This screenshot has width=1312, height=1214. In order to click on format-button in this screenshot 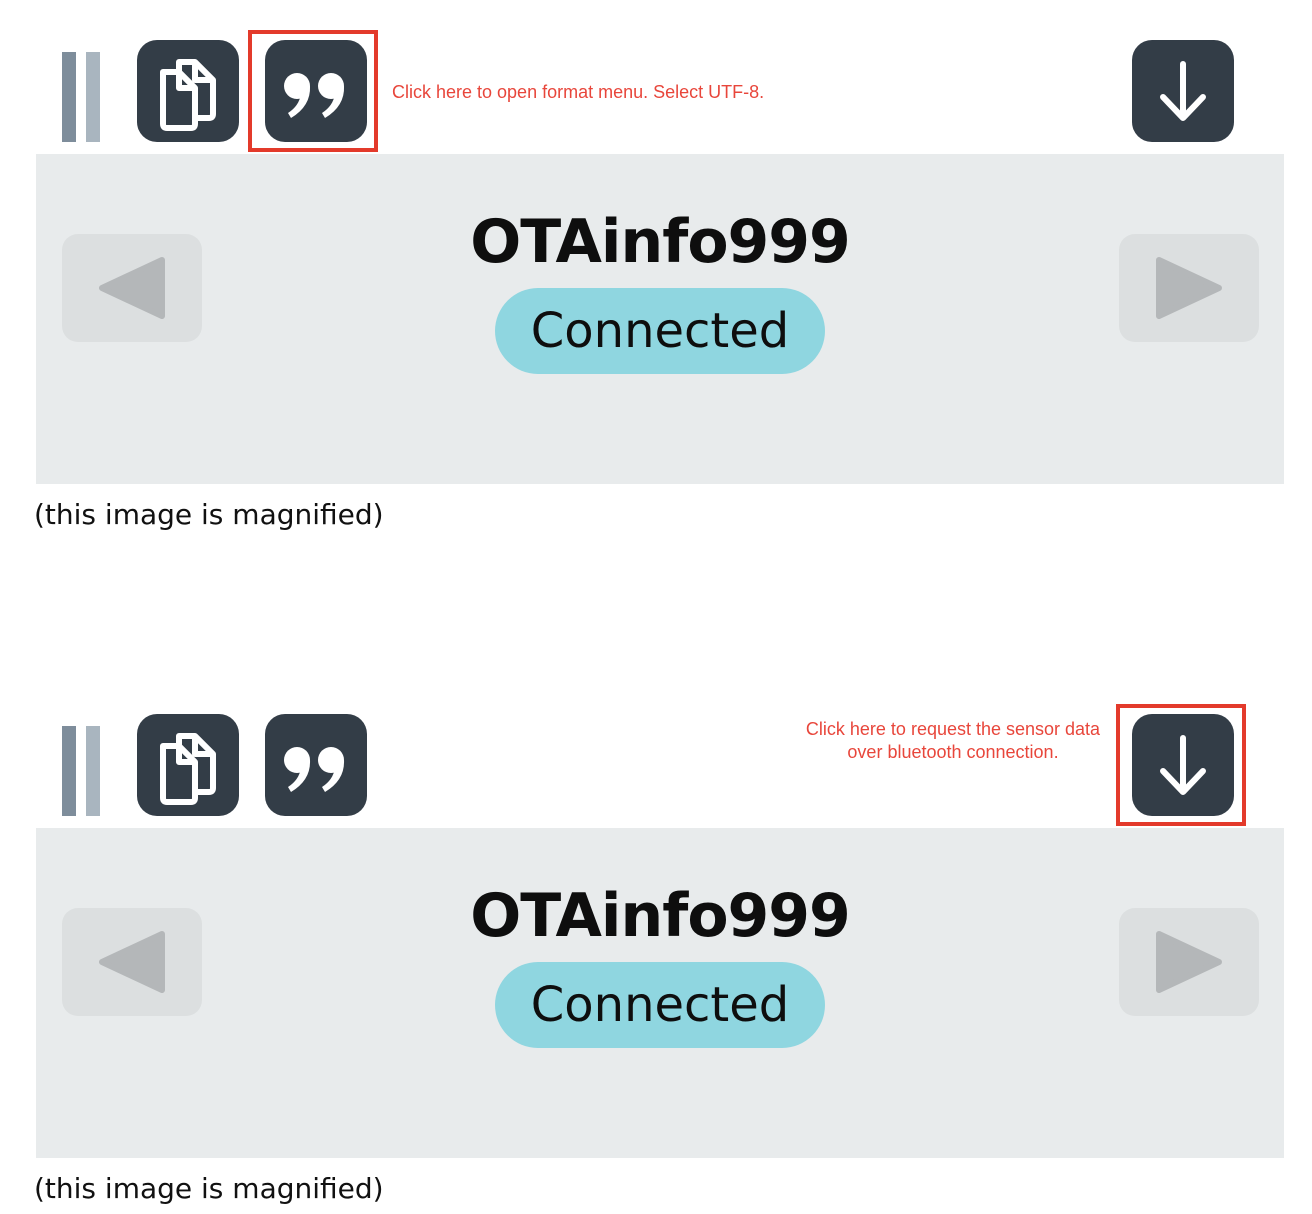, I will do `click(316, 765)`.